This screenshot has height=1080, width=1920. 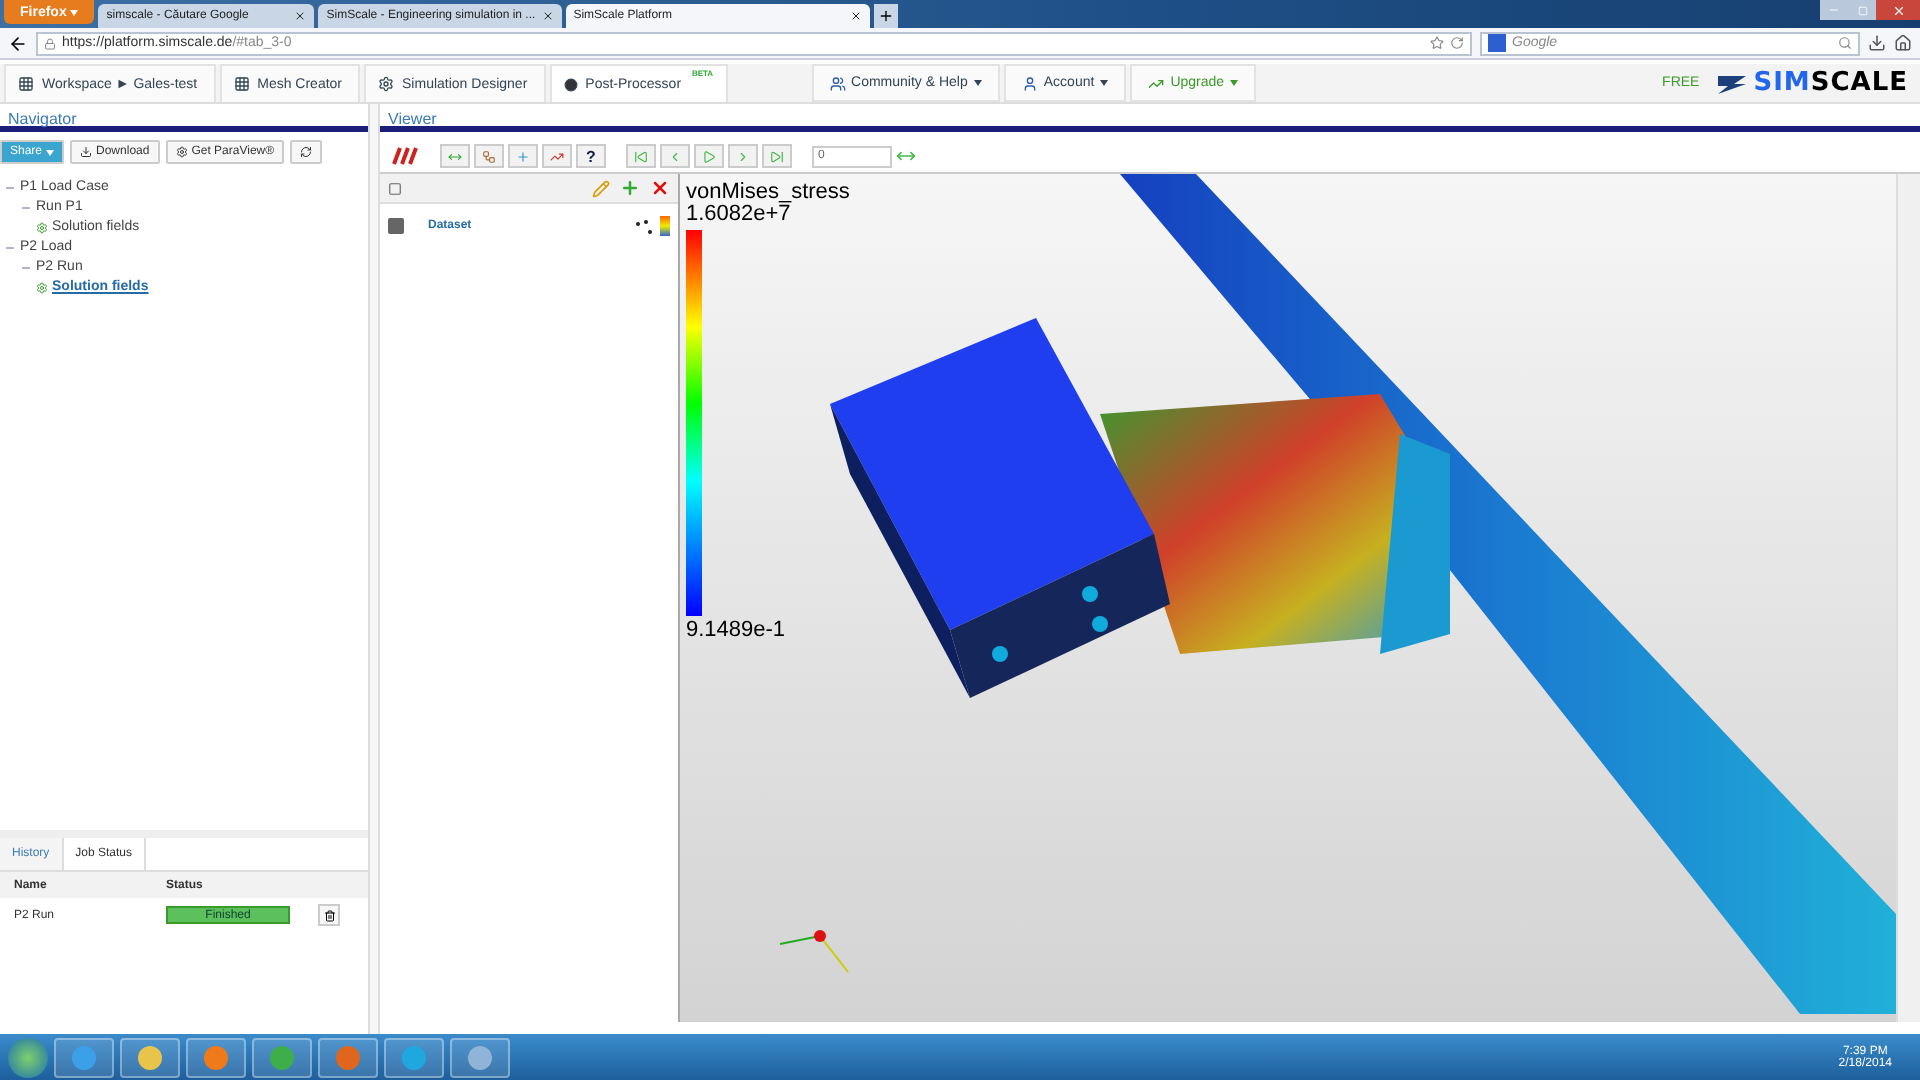 What do you see at coordinates (768, 193) in the screenshot?
I see `legend-title: vonMises_stress` at bounding box center [768, 193].